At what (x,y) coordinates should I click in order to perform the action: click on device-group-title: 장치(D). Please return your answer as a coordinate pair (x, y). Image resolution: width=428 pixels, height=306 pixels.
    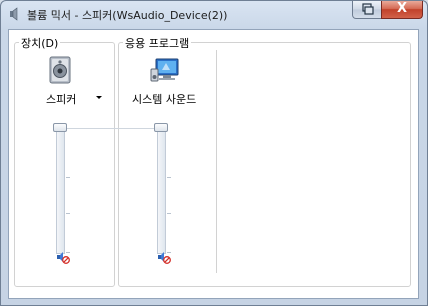
    Looking at the image, I should click on (40, 43).